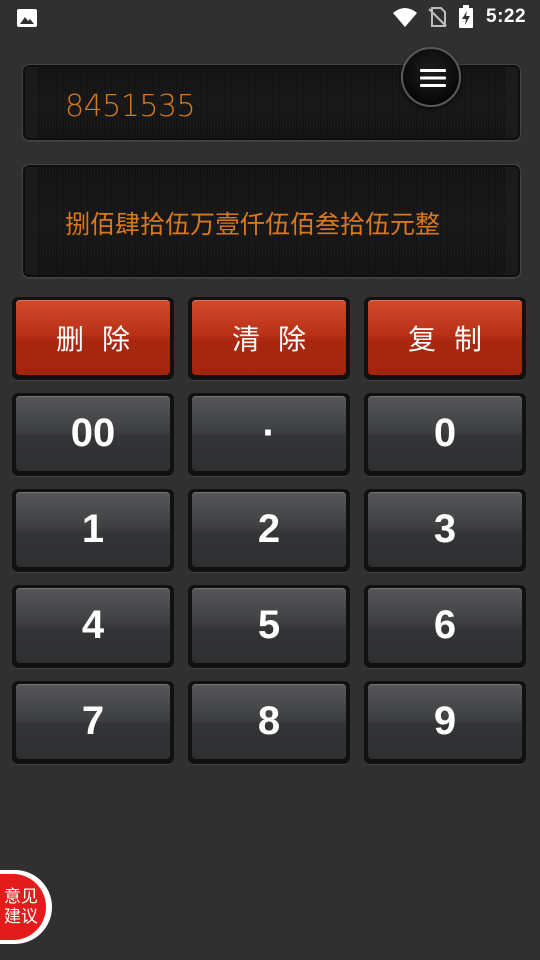 The width and height of the screenshot is (540, 960). I want to click on chinese-display-panel: 捌佰肆拾伍万壹仟伍佰叁拾伍元整, so click(271, 221).